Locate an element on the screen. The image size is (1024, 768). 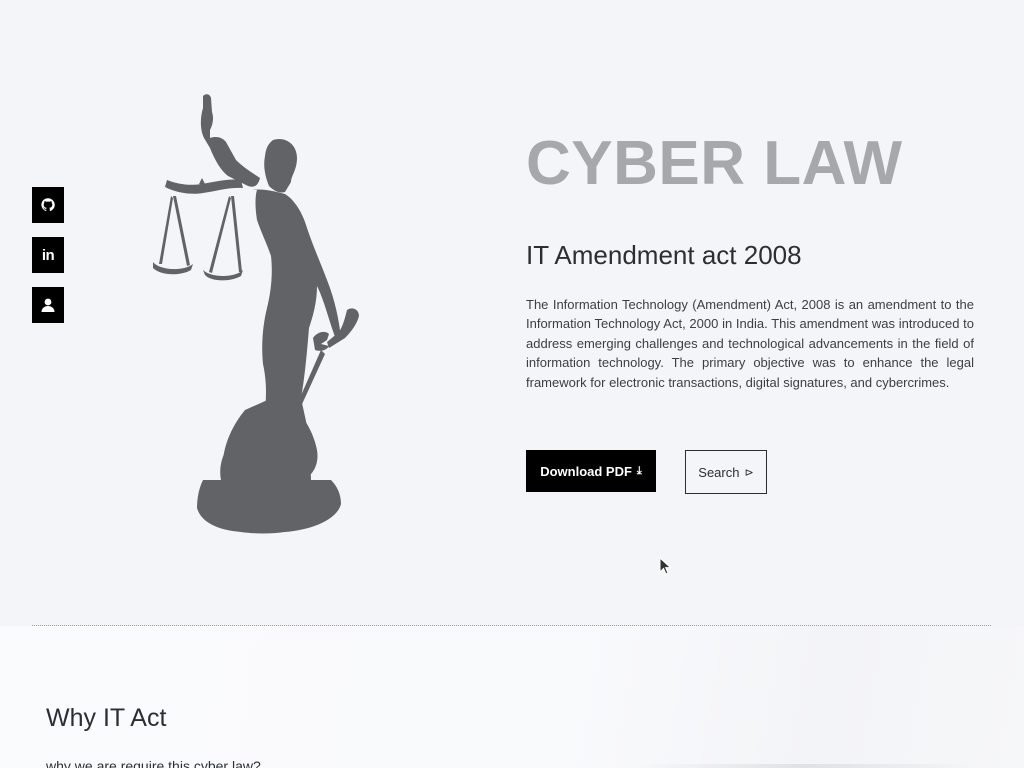
user-icon is located at coordinates (48, 305).